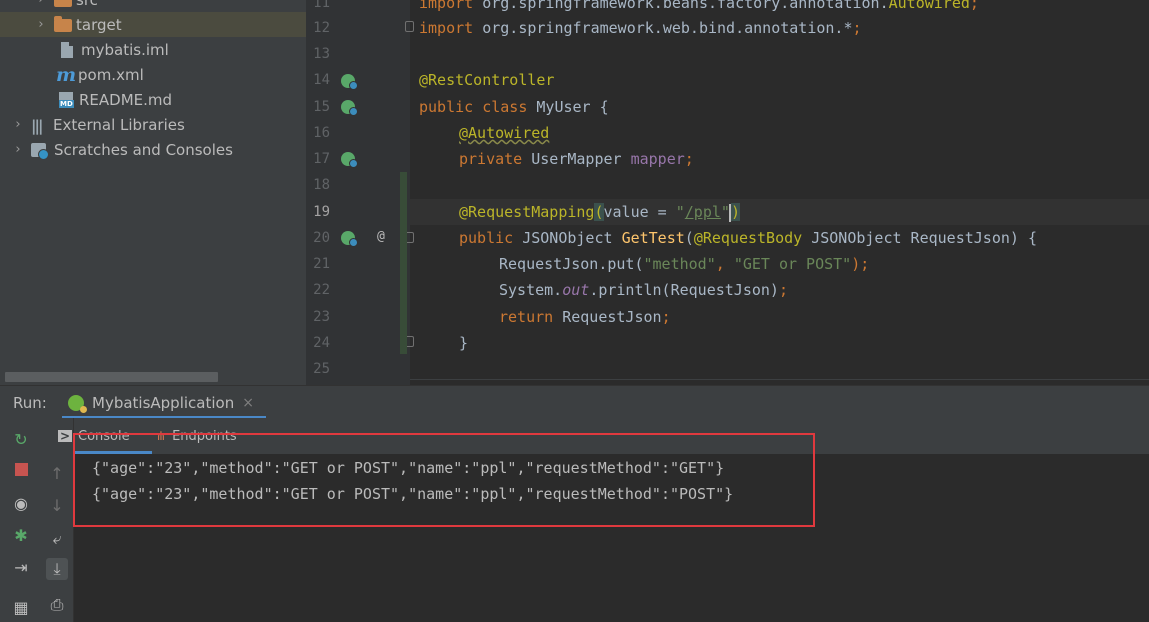  I want to click on run-toolbar: ↻ ◉ ✱ ⇥ ▦, so click(20, 520).